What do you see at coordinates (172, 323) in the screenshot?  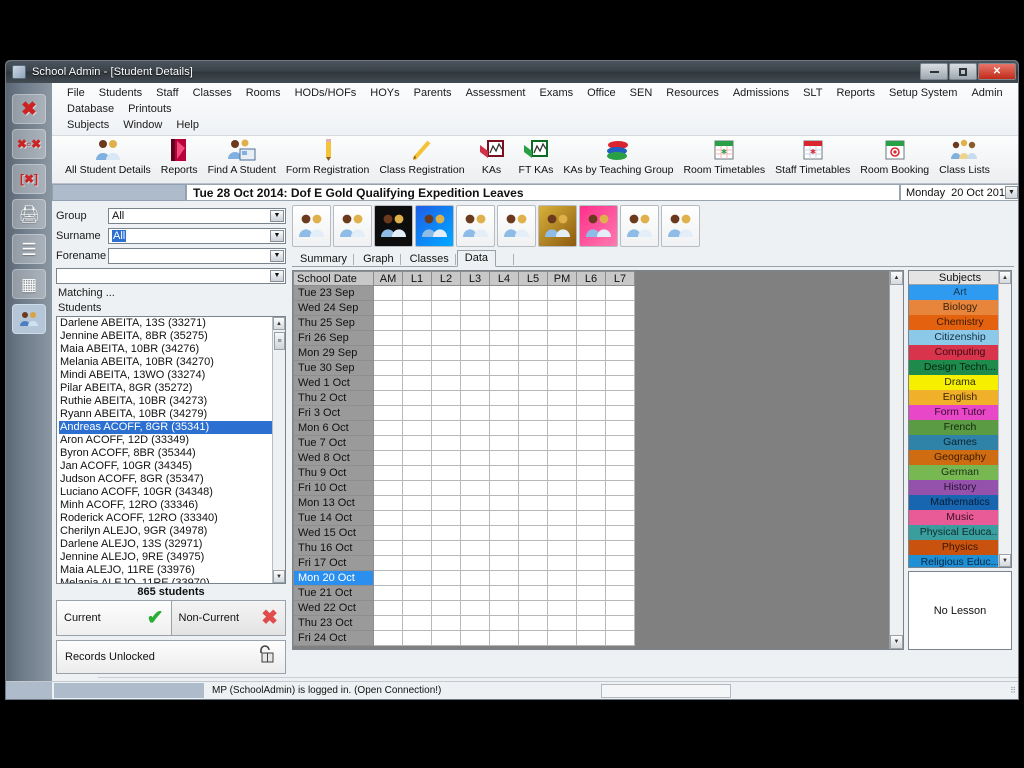 I see `list-item: Darlene ABEITA, 13S (33271)` at bounding box center [172, 323].